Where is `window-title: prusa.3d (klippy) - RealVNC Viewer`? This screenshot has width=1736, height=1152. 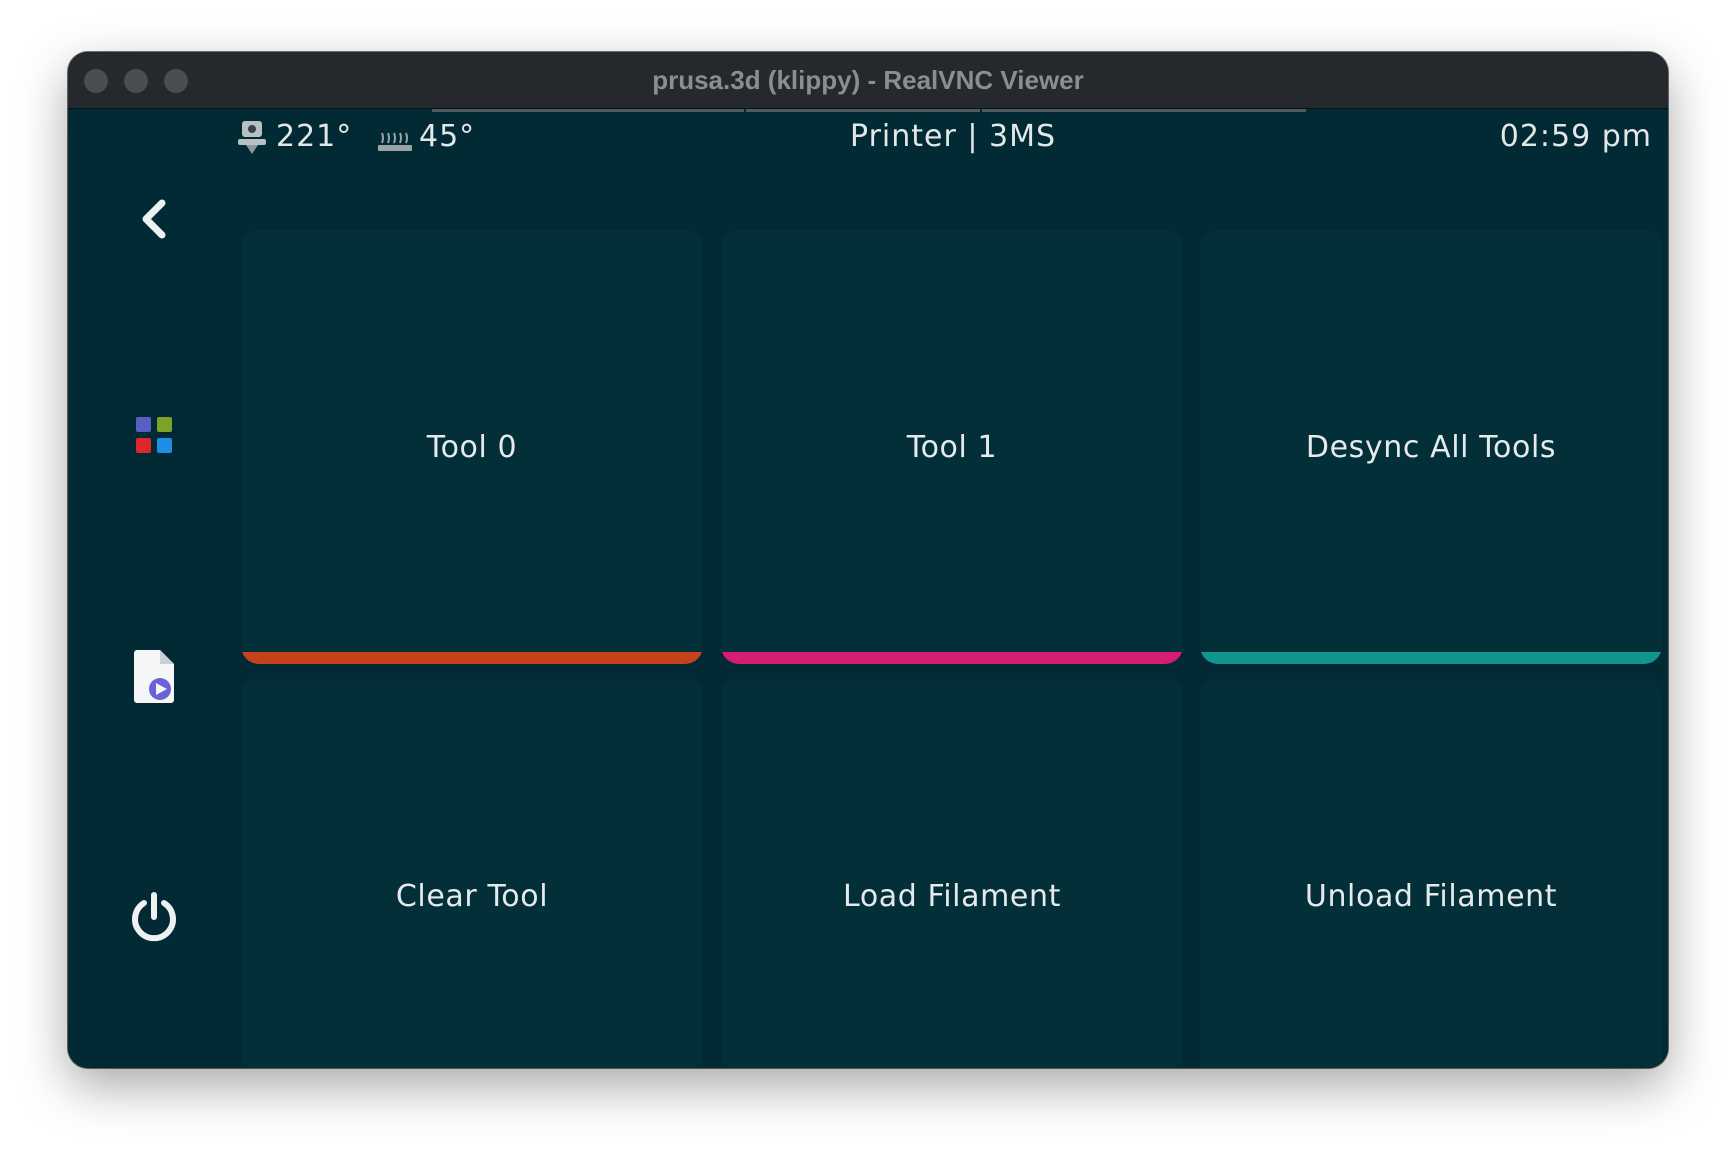 window-title: prusa.3d (klippy) - RealVNC Viewer is located at coordinates (868, 80).